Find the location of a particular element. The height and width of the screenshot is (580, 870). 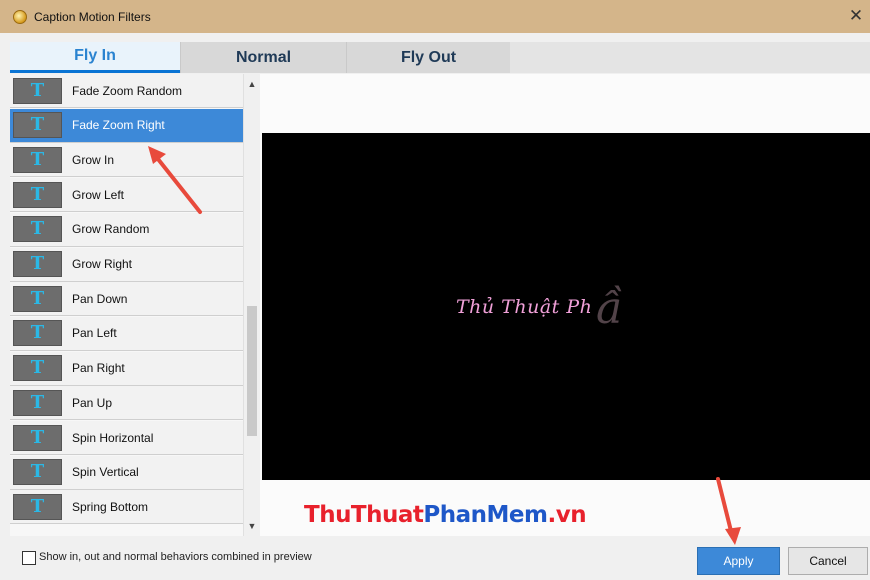

effect-item: T Spin Vertical is located at coordinates (126, 472).